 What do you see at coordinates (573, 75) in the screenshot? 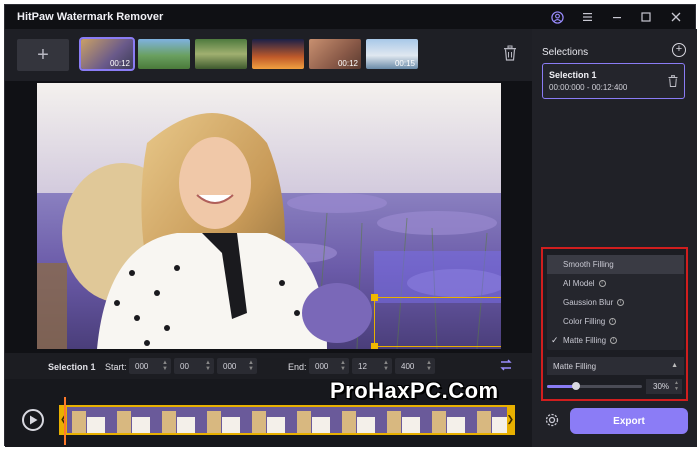
I see `selection-name: Selection 1` at bounding box center [573, 75].